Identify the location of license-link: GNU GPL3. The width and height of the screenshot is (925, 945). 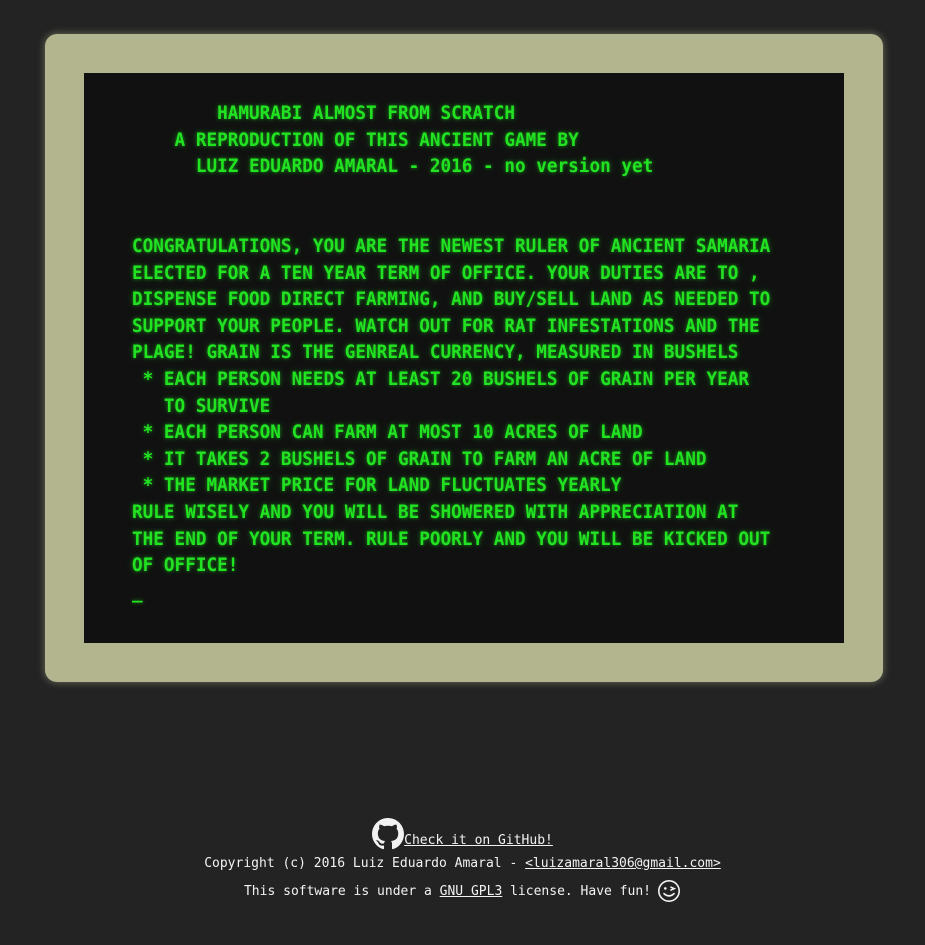
(471, 891).